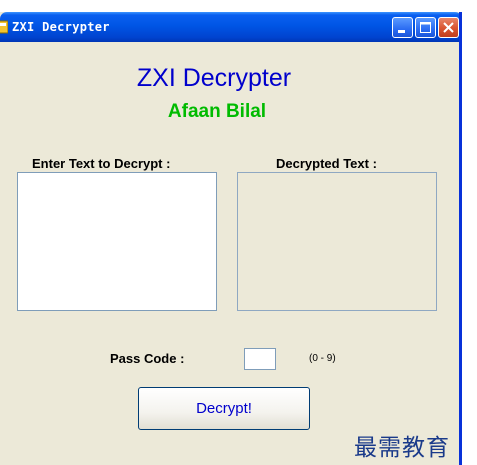 This screenshot has height=465, width=477. I want to click on pass-code-label: Pass Code :, so click(147, 358).